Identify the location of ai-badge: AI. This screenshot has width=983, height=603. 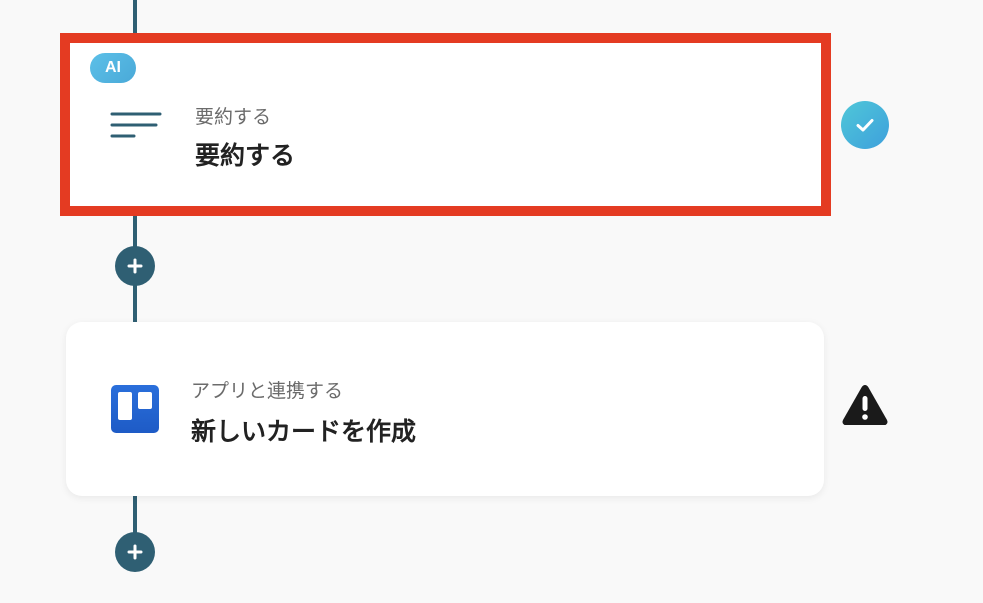
(113, 68).